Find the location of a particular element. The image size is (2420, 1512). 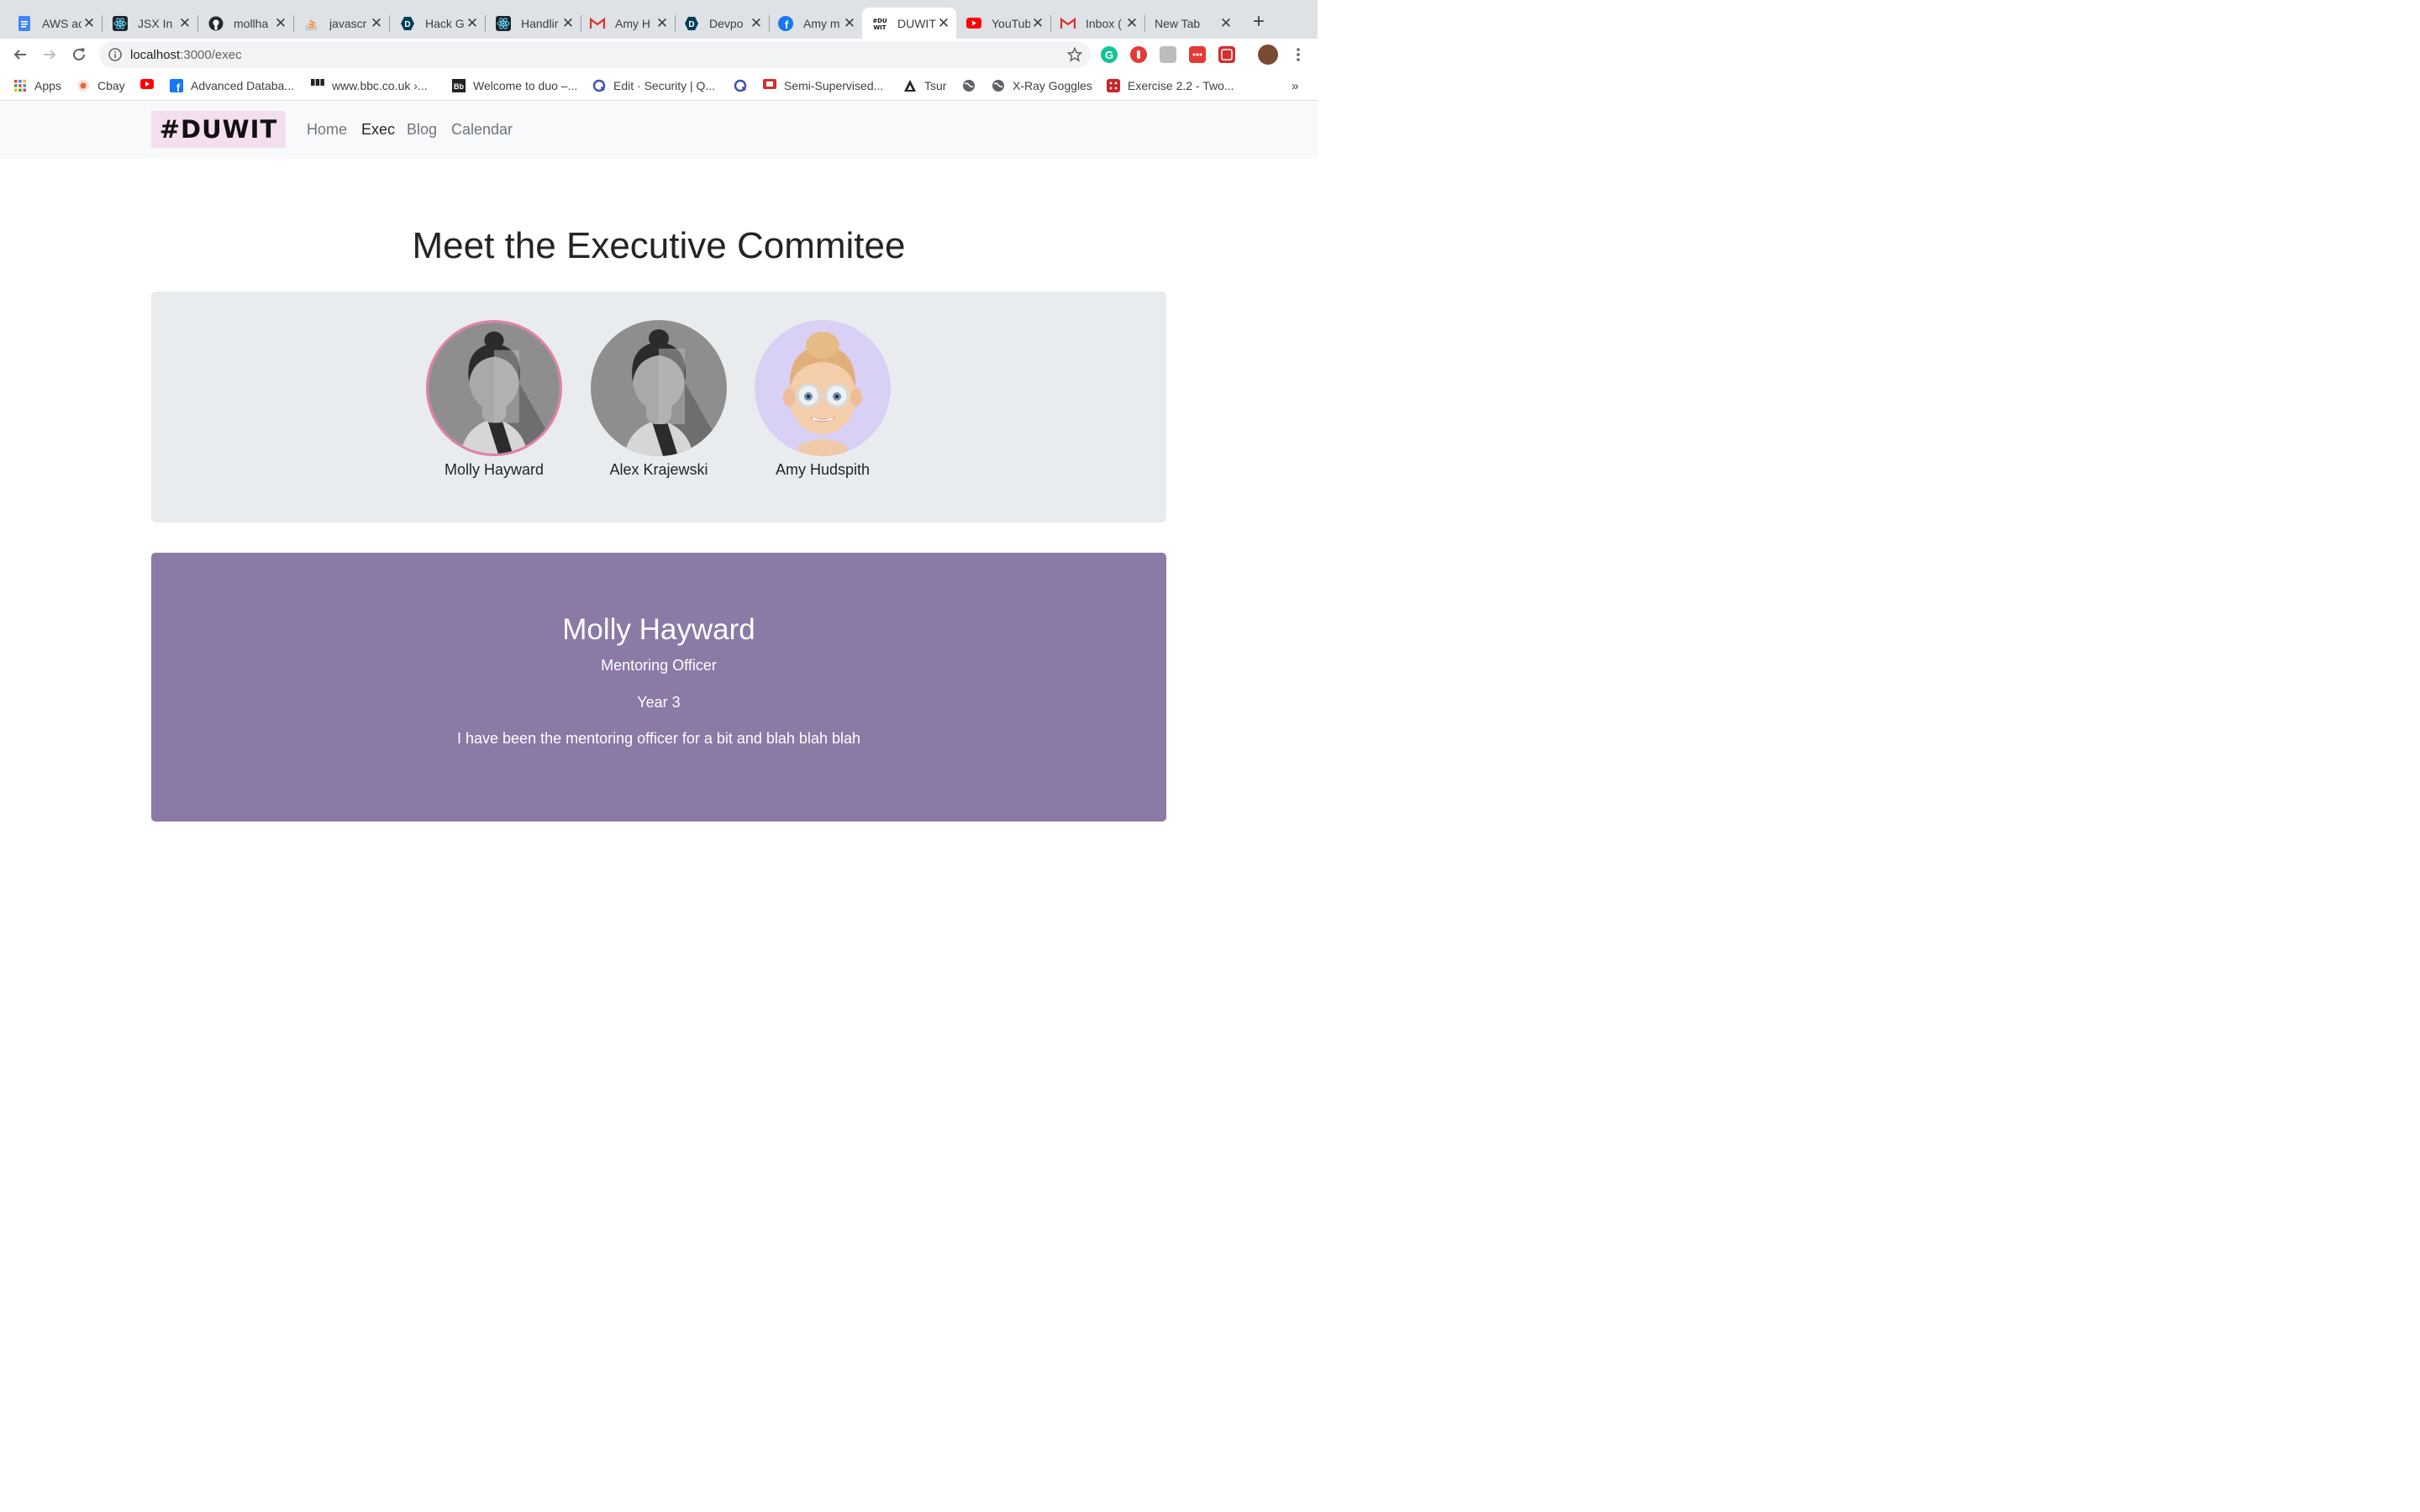

memoji-face-icon is located at coordinates (823, 388).